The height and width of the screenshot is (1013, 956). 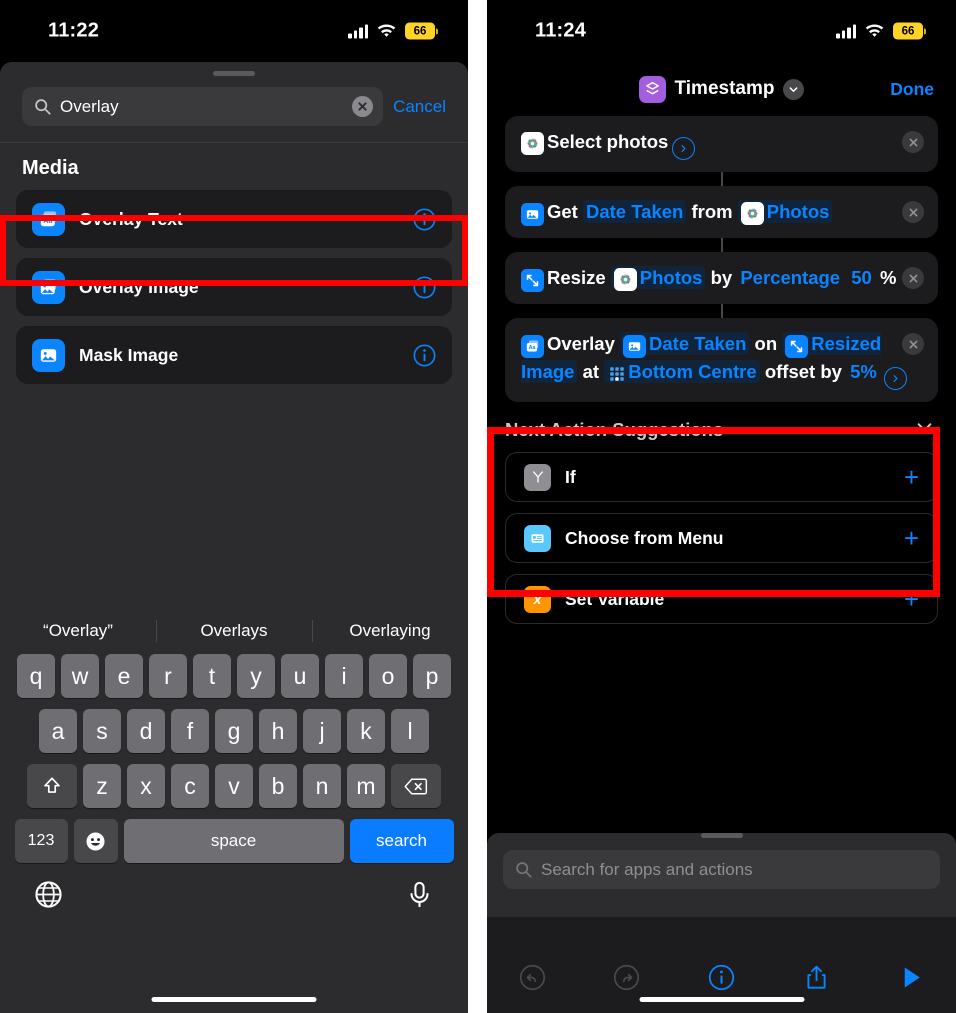 What do you see at coordinates (419, 897) in the screenshot?
I see `microphone-icon` at bounding box center [419, 897].